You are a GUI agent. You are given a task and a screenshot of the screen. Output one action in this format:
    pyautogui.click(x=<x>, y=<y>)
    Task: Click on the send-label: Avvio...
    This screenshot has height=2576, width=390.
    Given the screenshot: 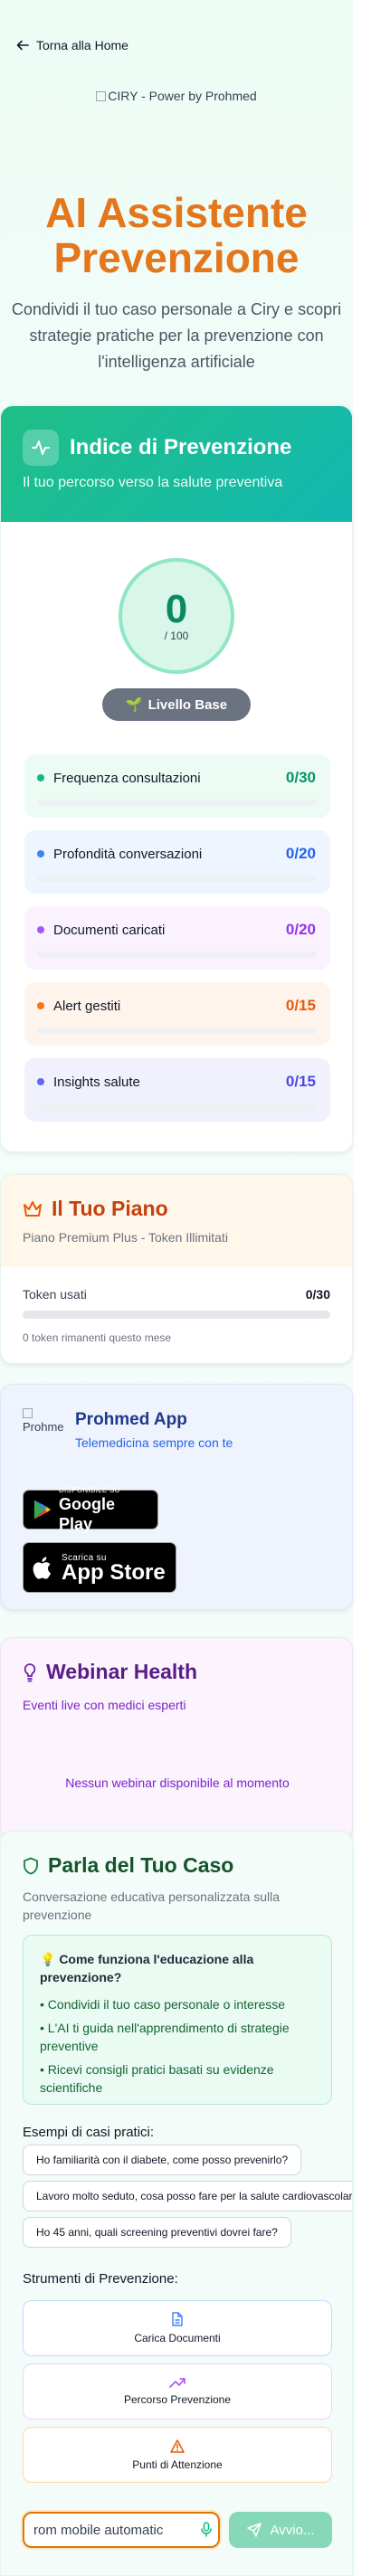 What is the action you would take?
    pyautogui.click(x=292, y=2530)
    